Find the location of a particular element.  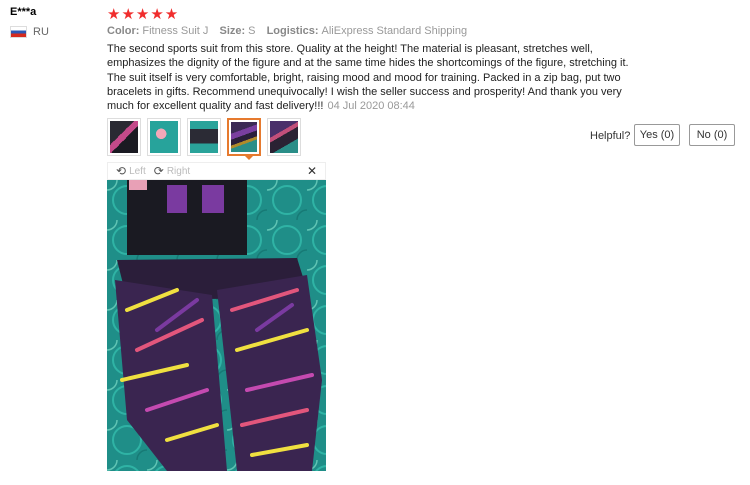

rotate-left-label: Left is located at coordinates (137, 171).